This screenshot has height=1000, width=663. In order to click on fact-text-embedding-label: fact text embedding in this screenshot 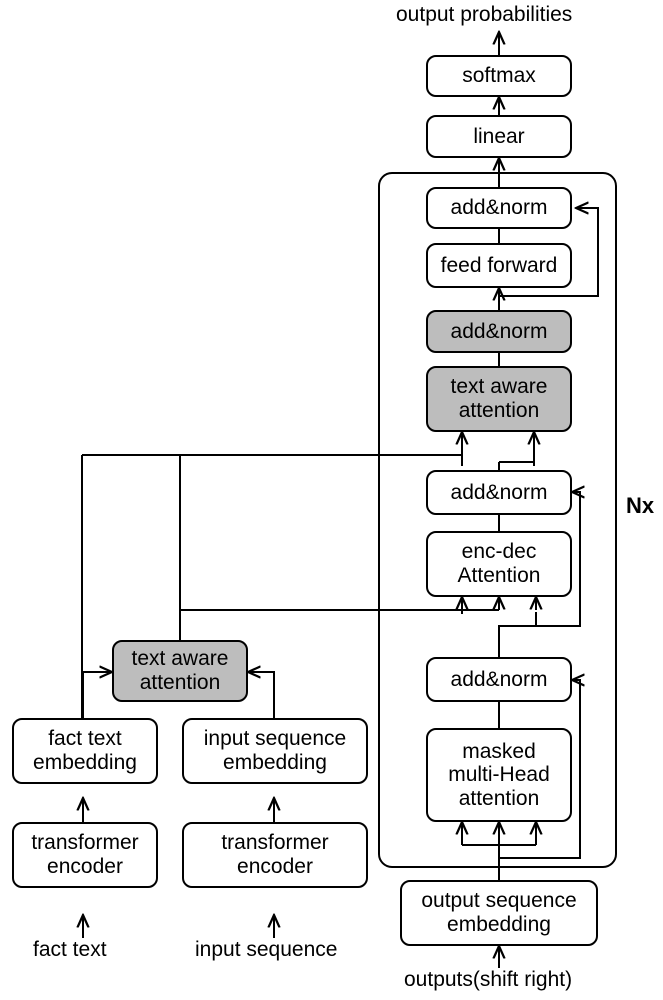, I will do `click(85, 750)`.